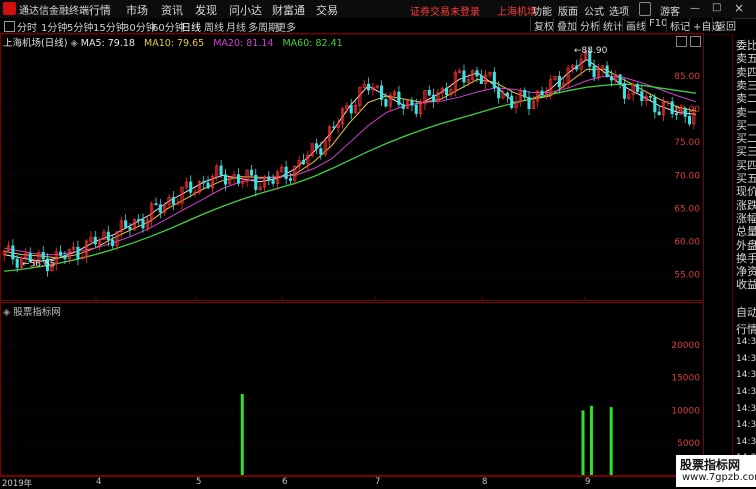  What do you see at coordinates (695, 8) in the screenshot?
I see `minimize-icon: —` at bounding box center [695, 8].